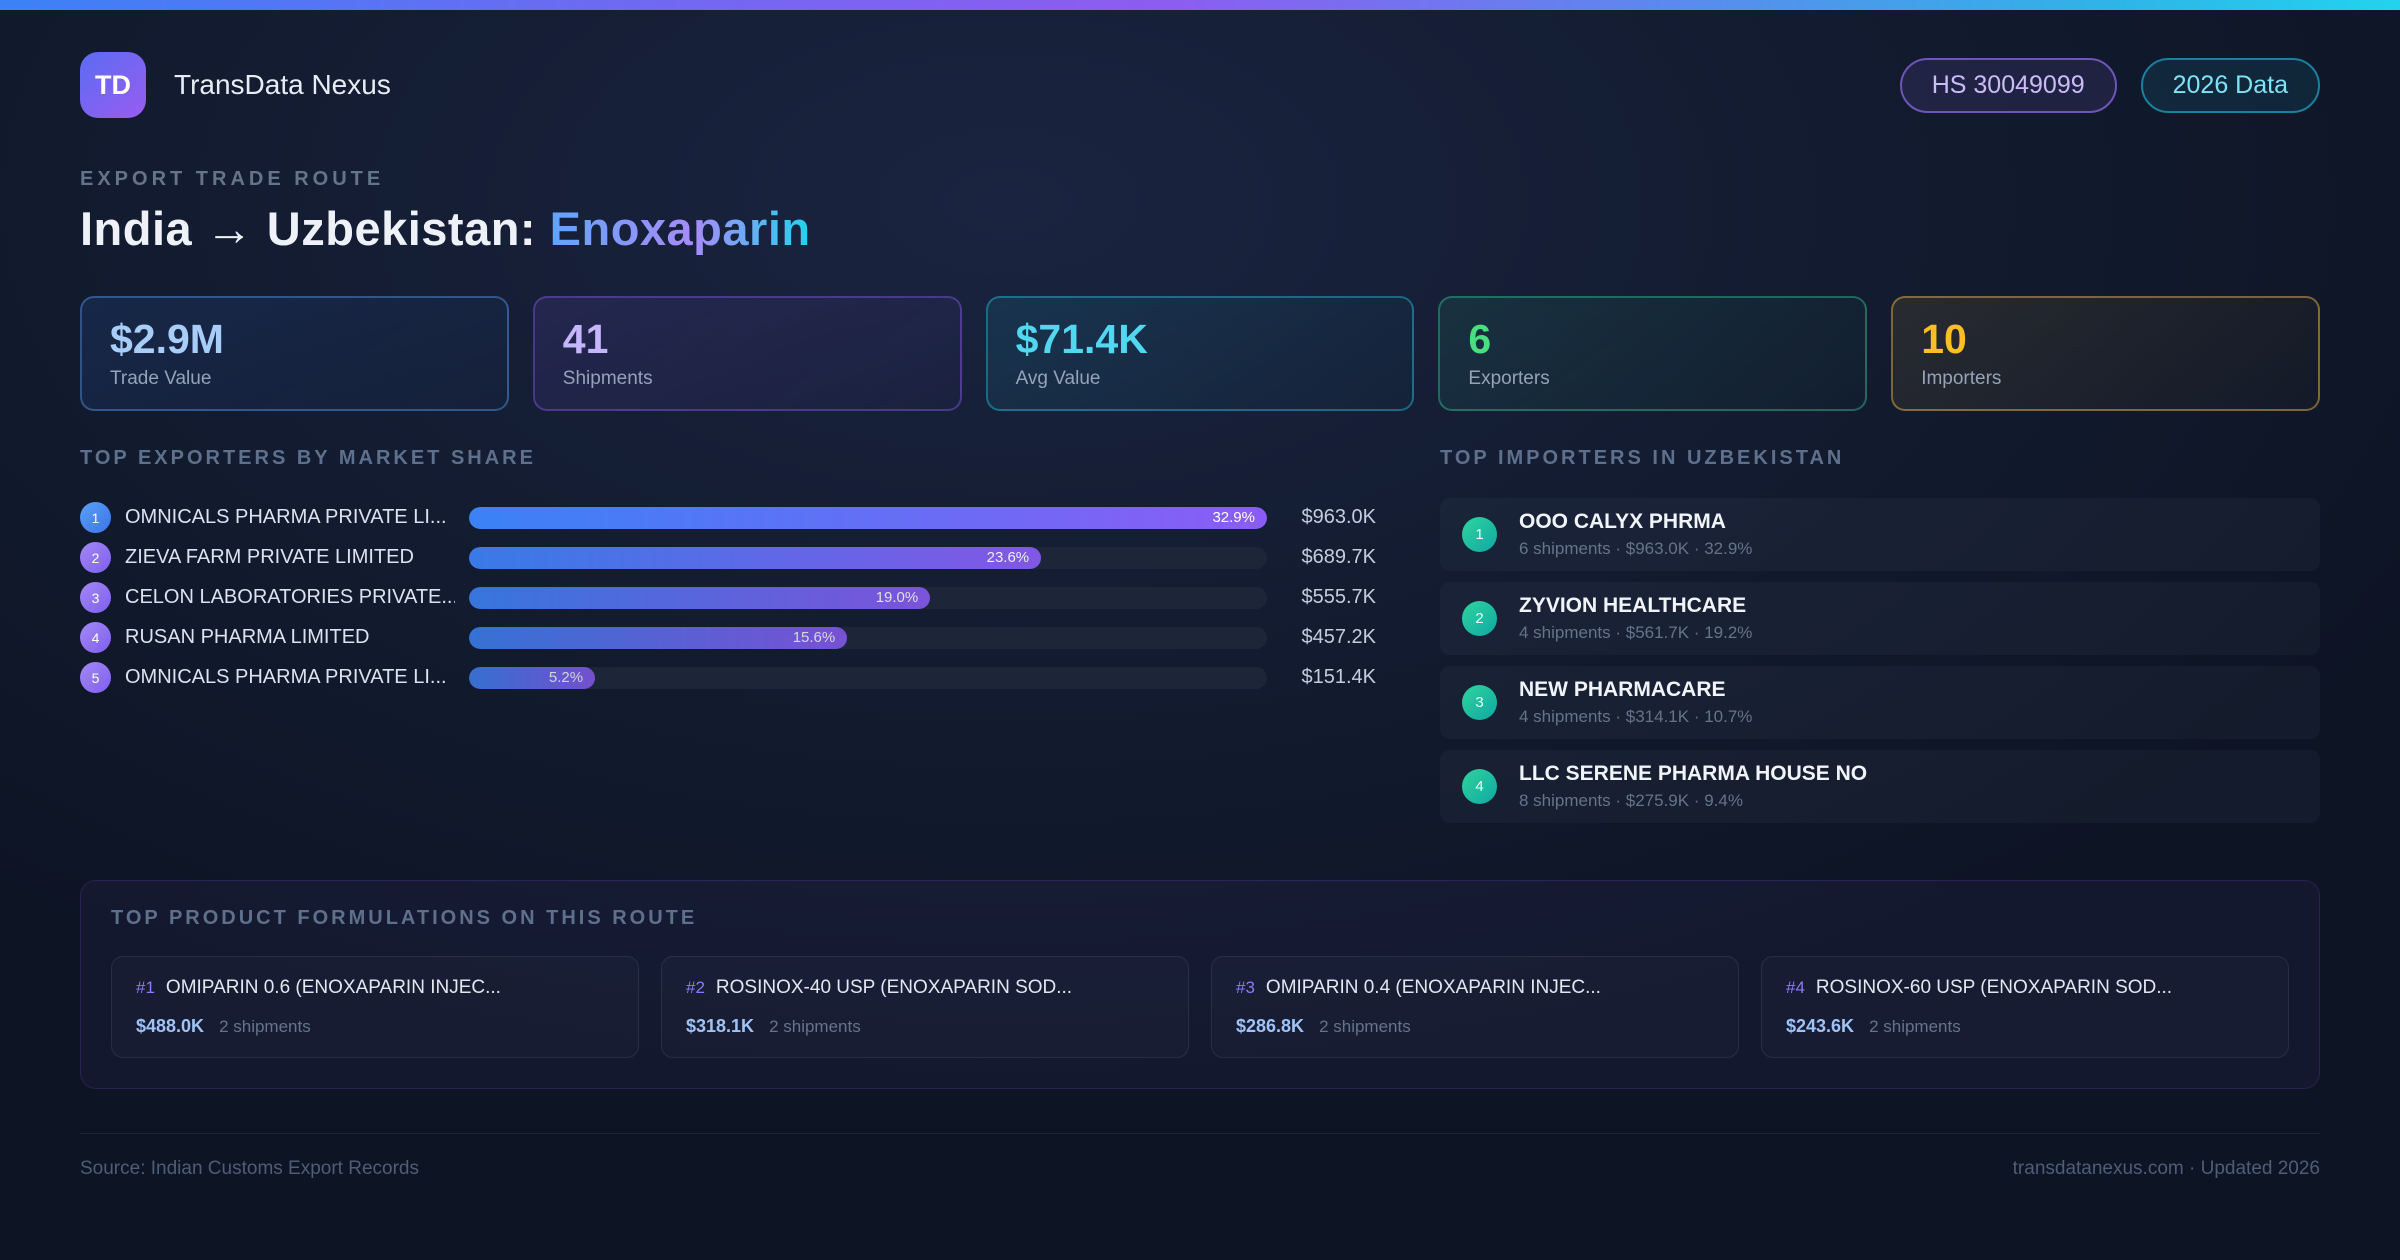 The width and height of the screenshot is (2400, 1260). What do you see at coordinates (1058, 378) in the screenshot?
I see `stat-label: Avg Value` at bounding box center [1058, 378].